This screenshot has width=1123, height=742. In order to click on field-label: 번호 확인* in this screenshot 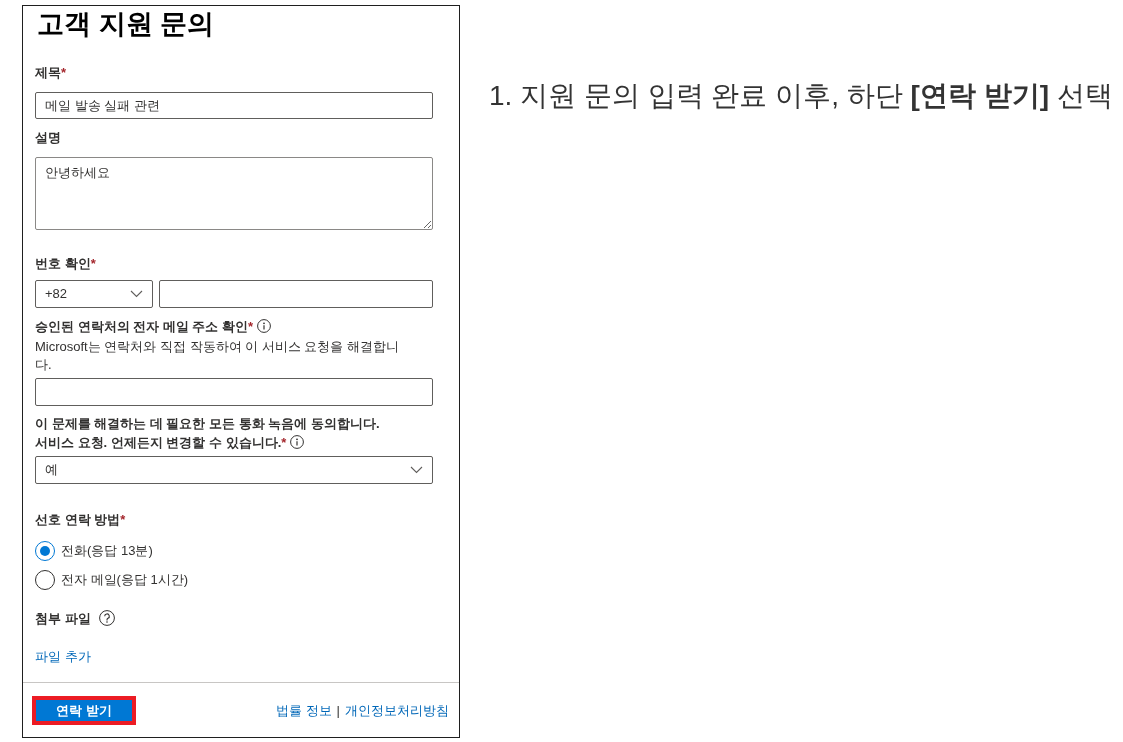, I will do `click(65, 263)`.